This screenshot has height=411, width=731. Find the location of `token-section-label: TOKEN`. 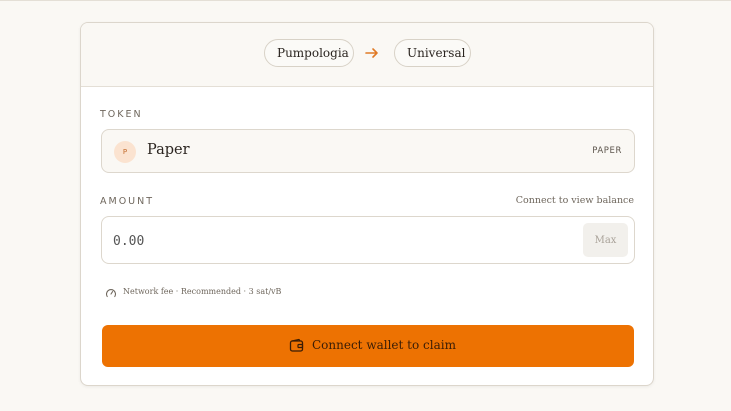

token-section-label: TOKEN is located at coordinates (121, 114).